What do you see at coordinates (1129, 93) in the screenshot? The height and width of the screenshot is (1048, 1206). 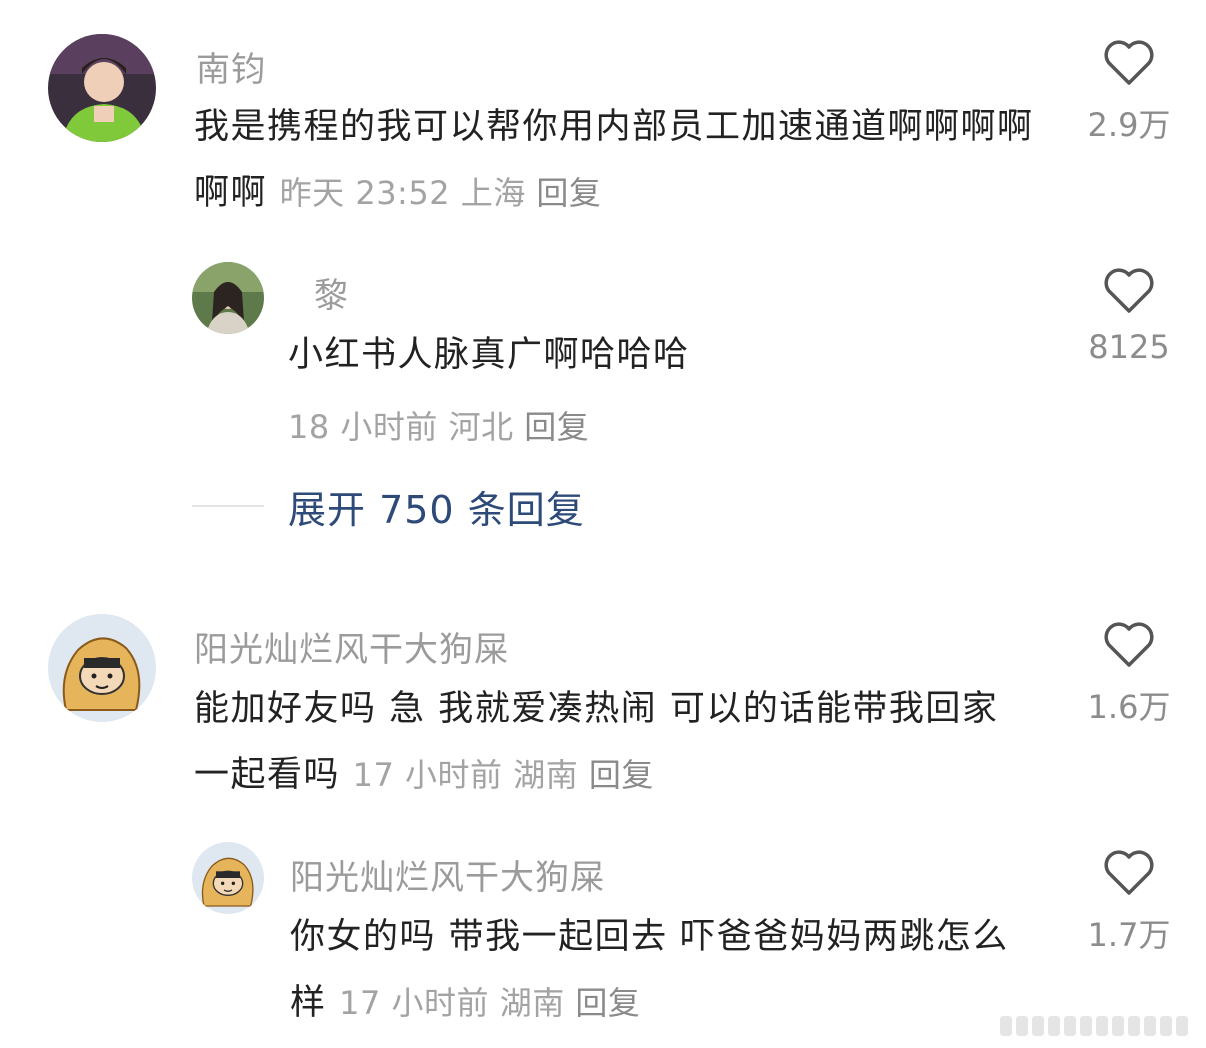 I see `like-button: 2.9万` at bounding box center [1129, 93].